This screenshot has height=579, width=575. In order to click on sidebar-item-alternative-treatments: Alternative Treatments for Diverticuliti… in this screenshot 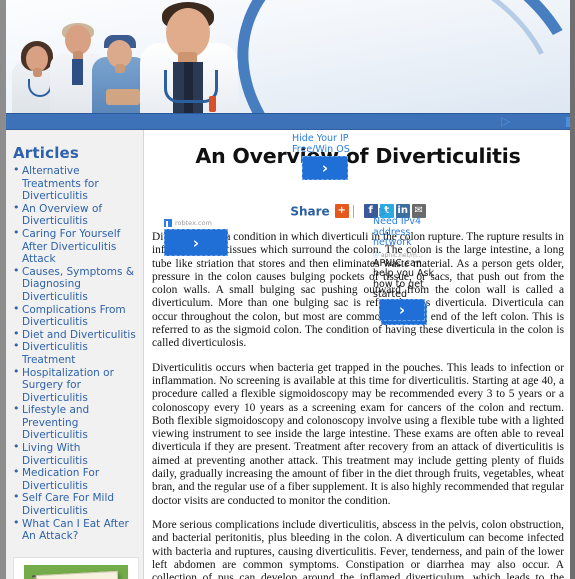, I will do `click(76, 183)`.